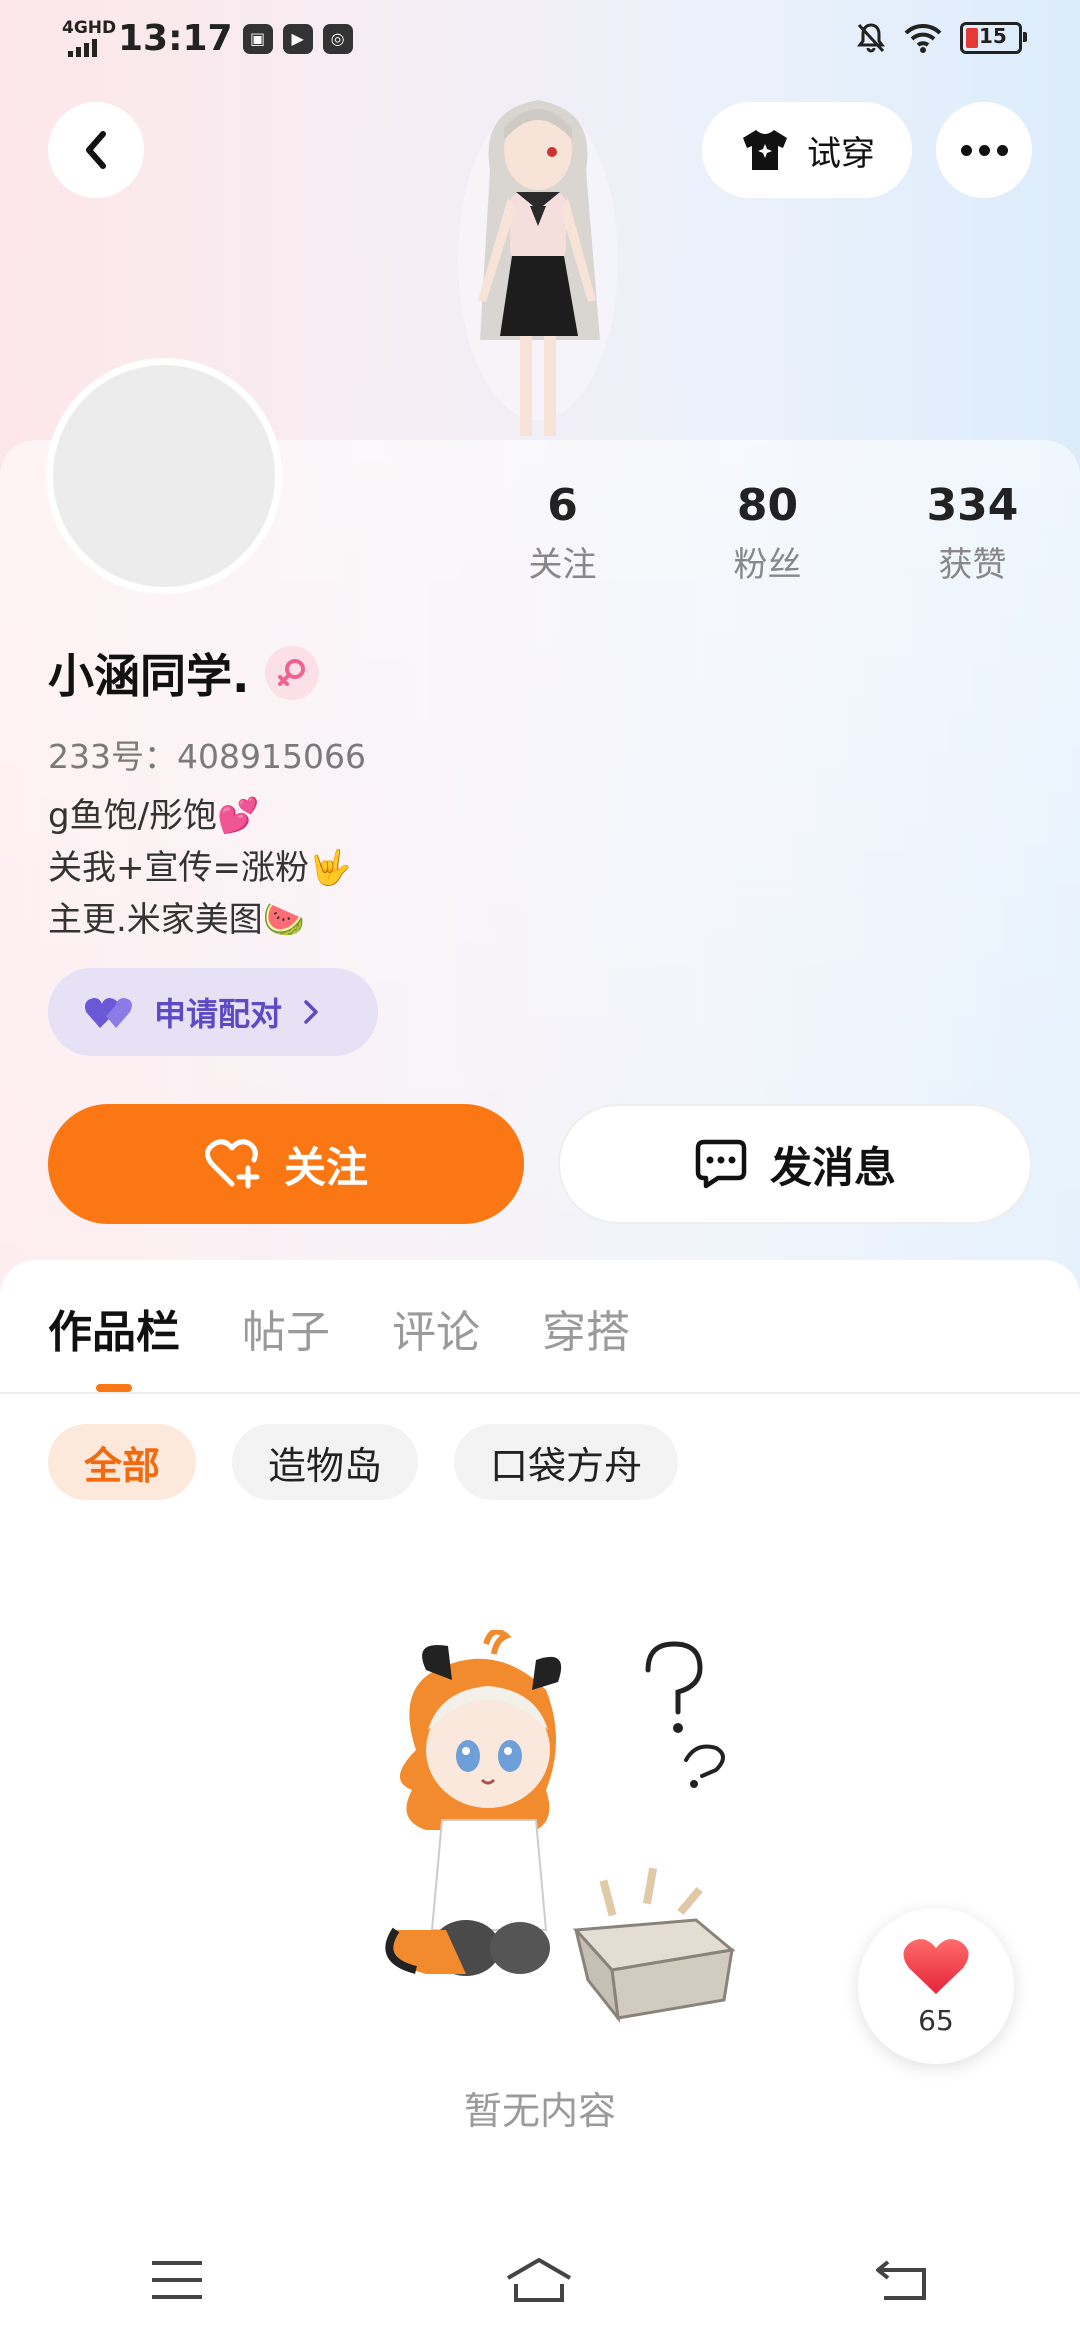 Image resolution: width=1080 pixels, height=2340 pixels. Describe the element at coordinates (292, 673) in the screenshot. I see `female-icon` at that location.